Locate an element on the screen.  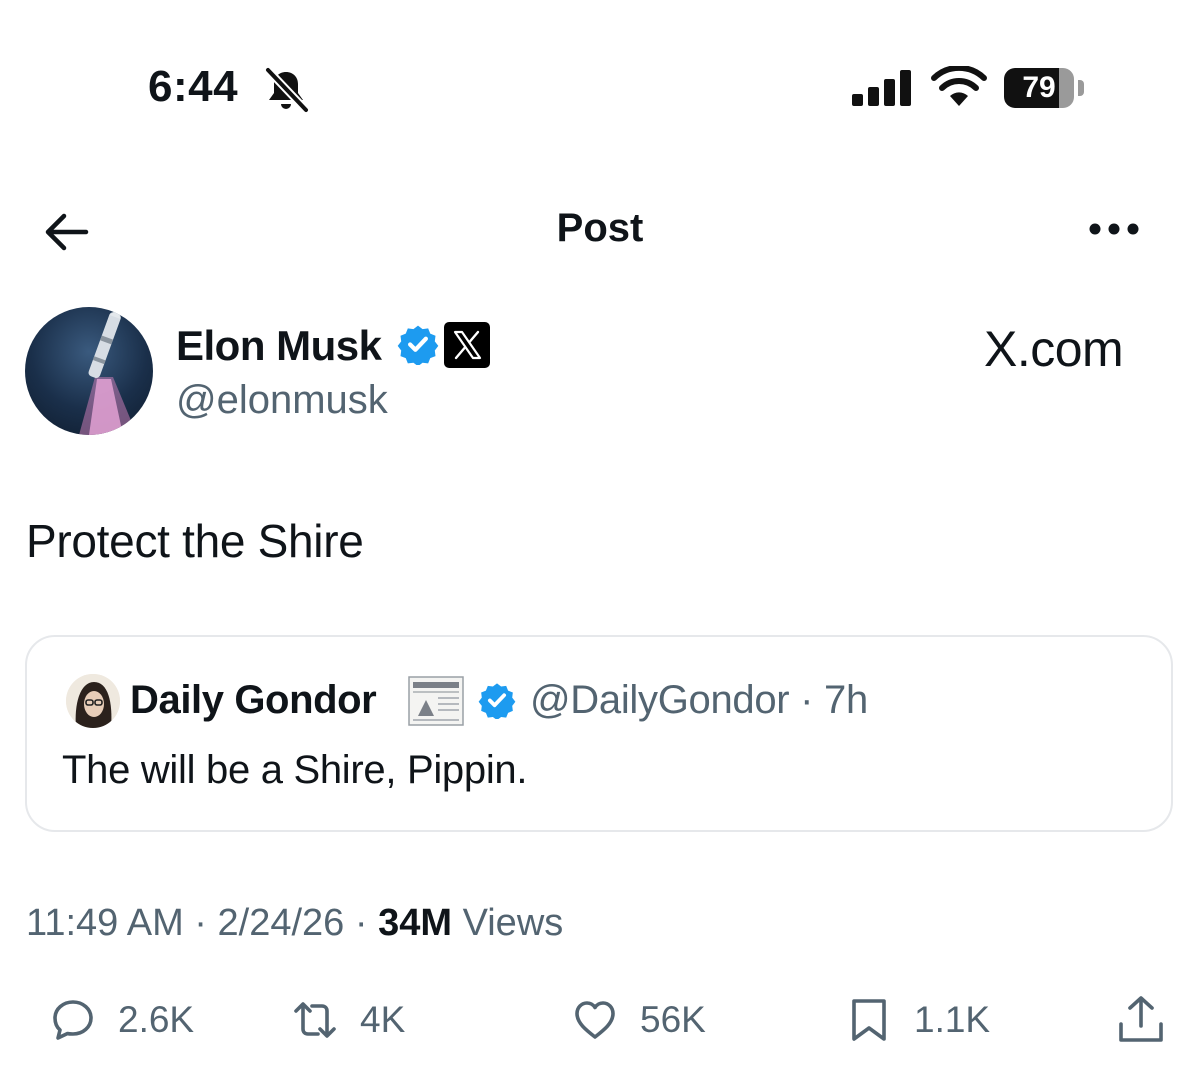
author-avatar is located at coordinates (89, 371).